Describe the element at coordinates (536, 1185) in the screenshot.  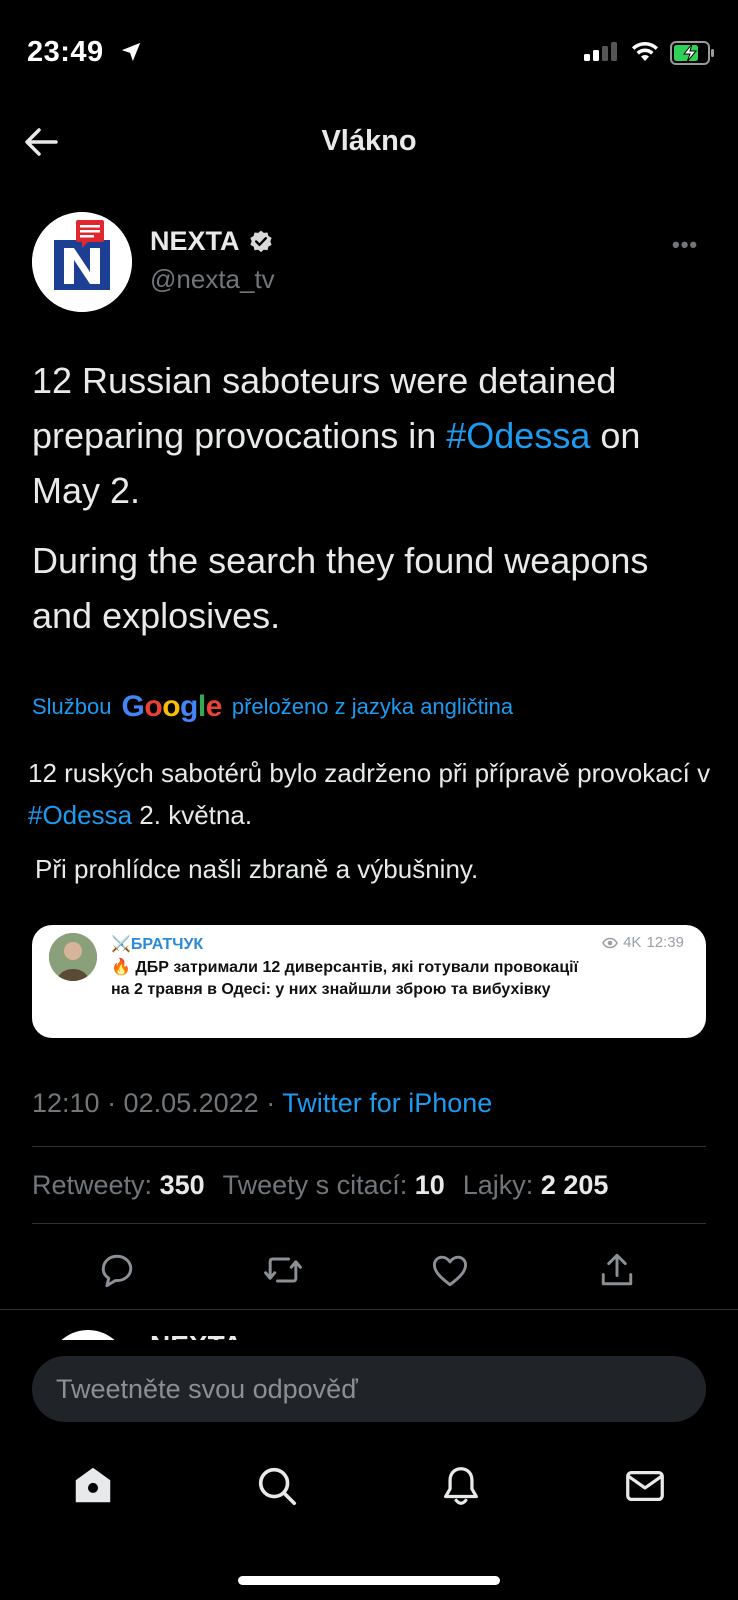
I see `likes-stat: Lajky: 2 205` at that location.